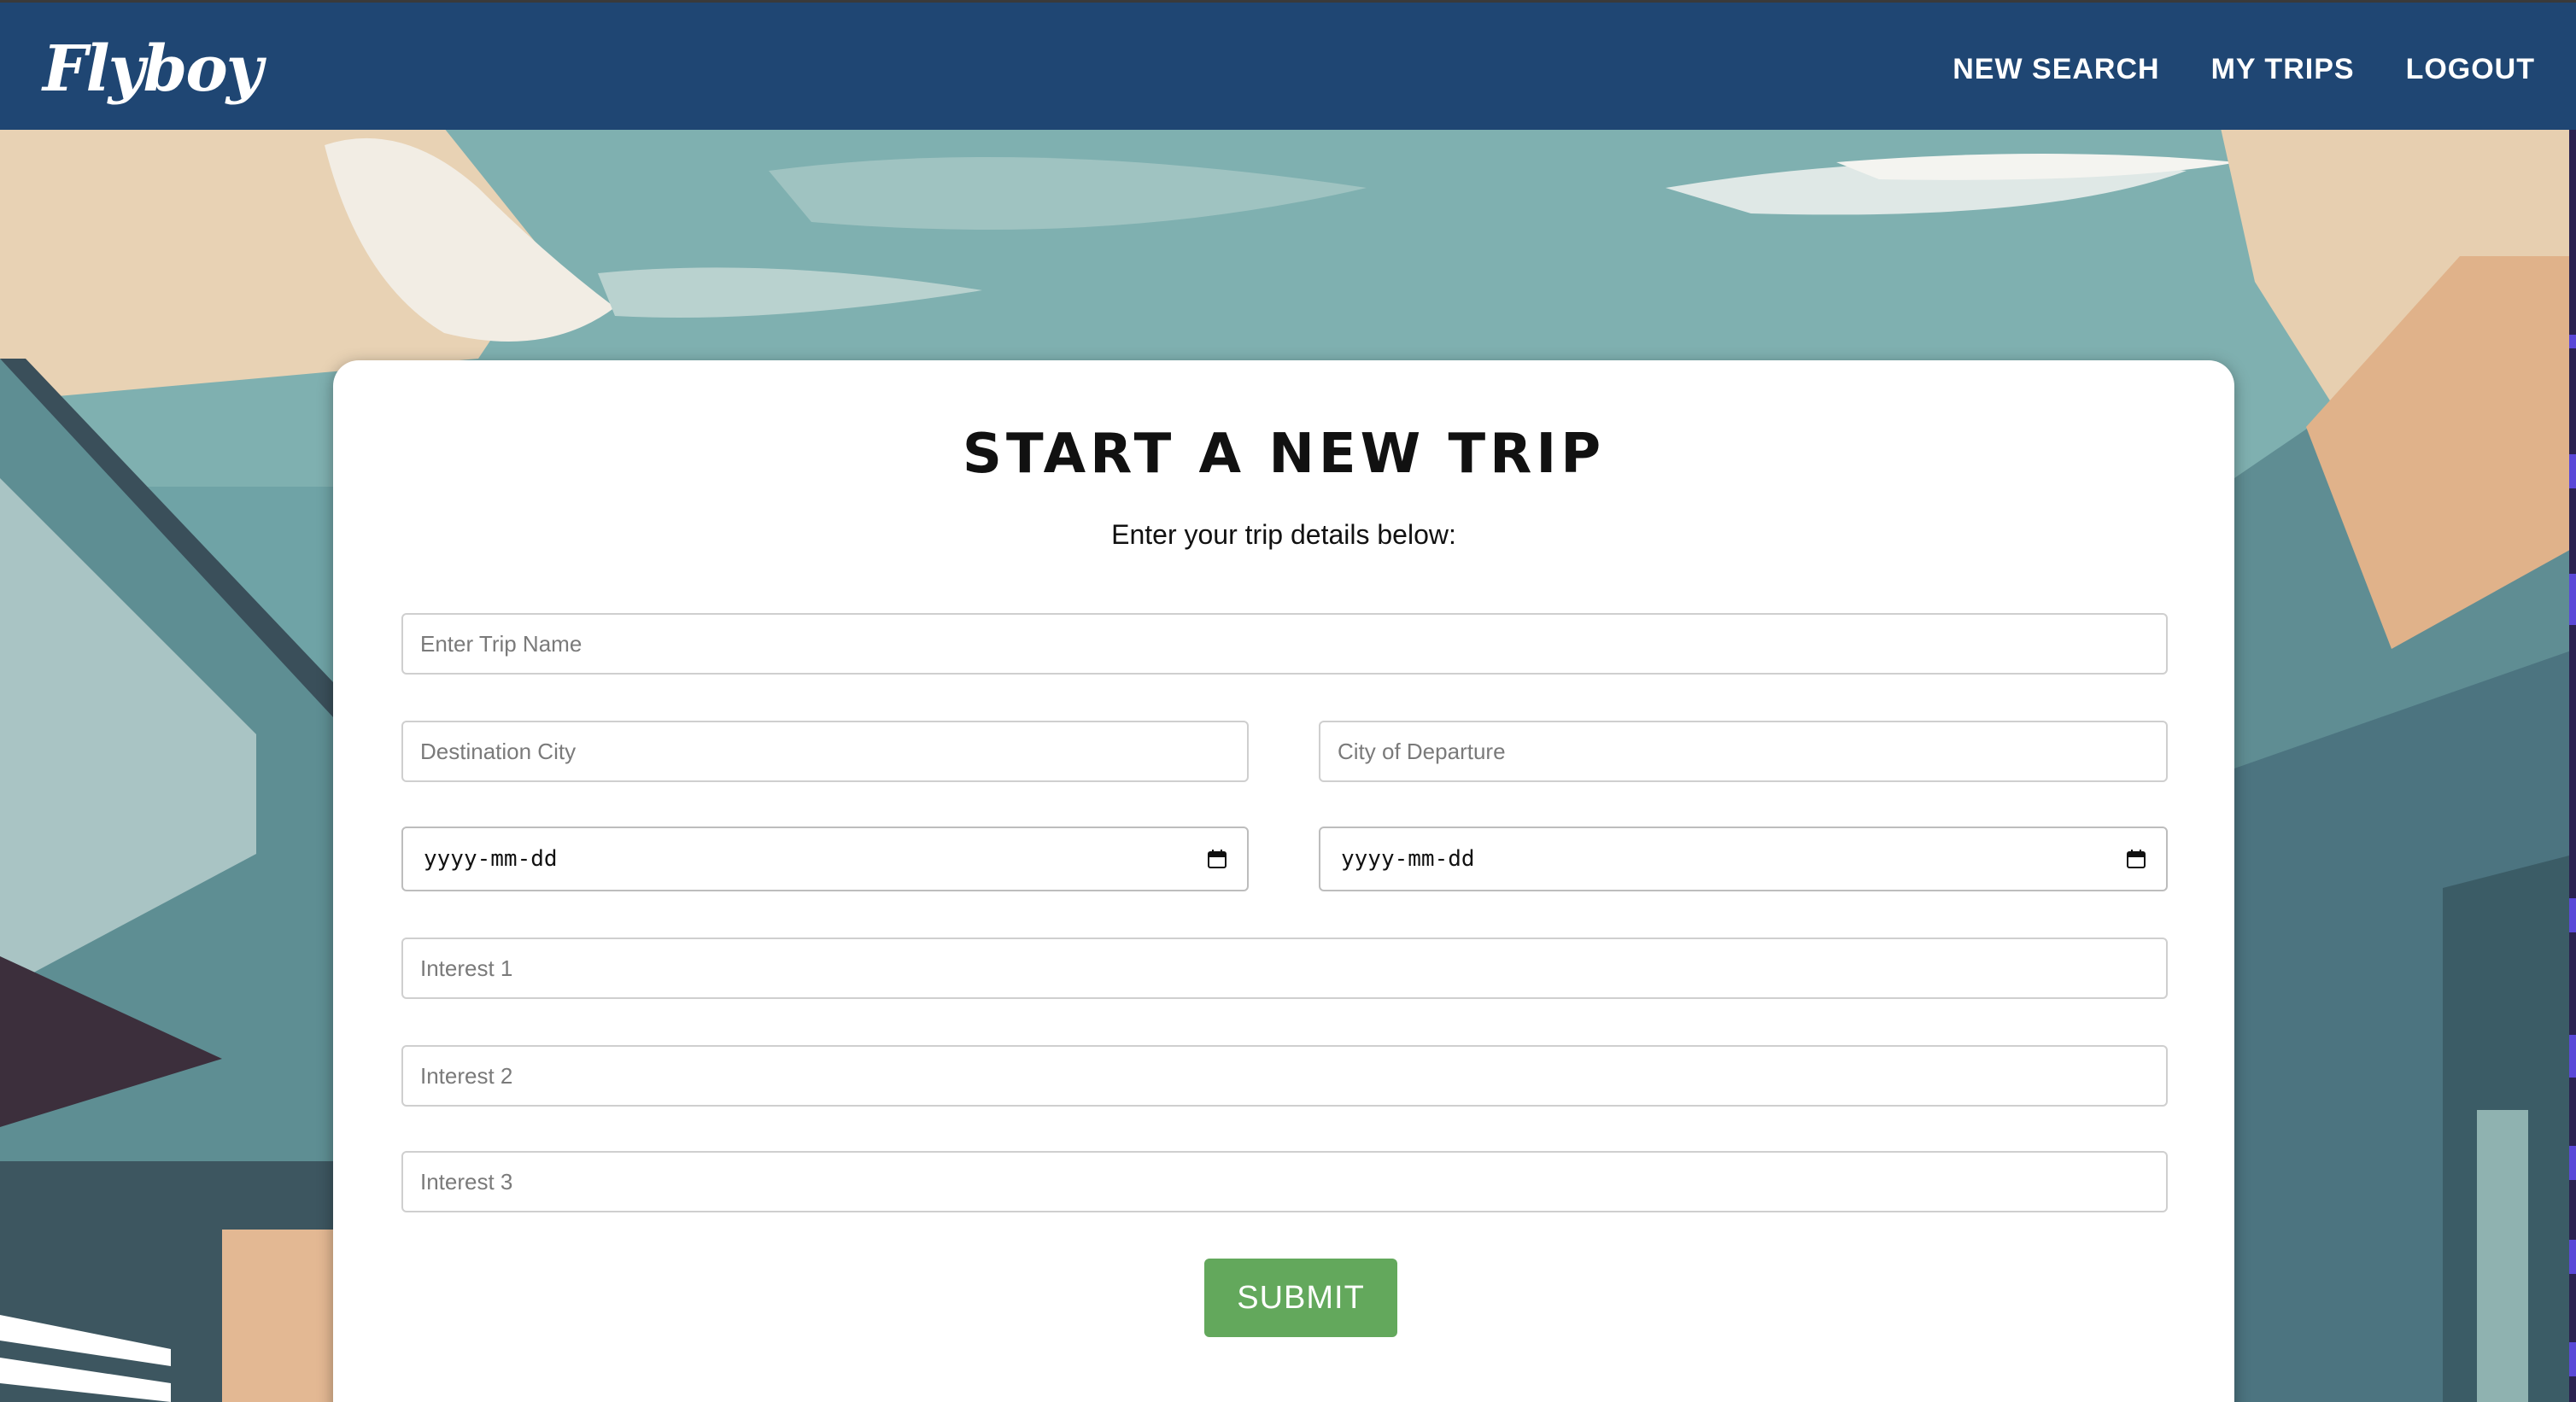 The height and width of the screenshot is (1402, 2576). Describe the element at coordinates (1284, 1182) in the screenshot. I see `interest-3-input` at that location.